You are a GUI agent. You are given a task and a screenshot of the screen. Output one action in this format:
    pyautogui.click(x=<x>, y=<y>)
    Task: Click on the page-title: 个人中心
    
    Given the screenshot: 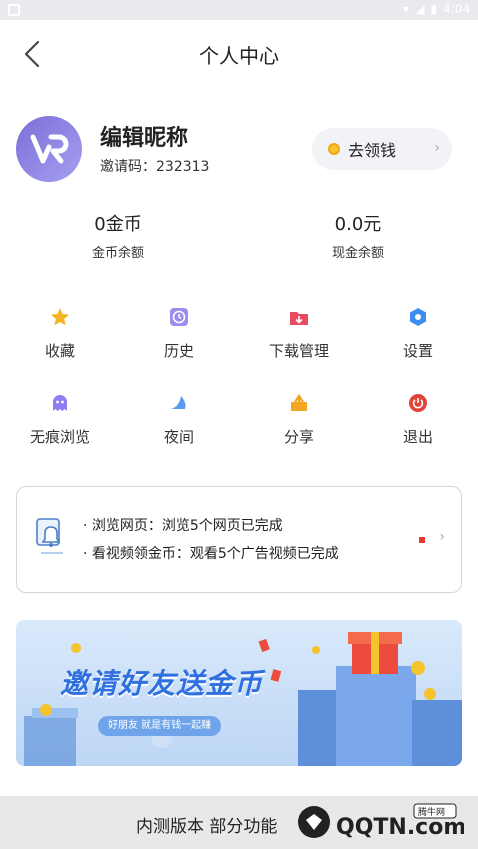 What is the action you would take?
    pyautogui.click(x=239, y=56)
    